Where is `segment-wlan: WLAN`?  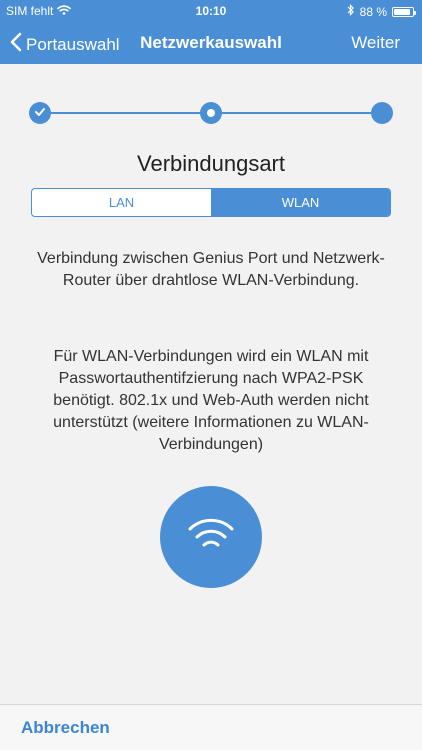 segment-wlan: WLAN is located at coordinates (300, 202).